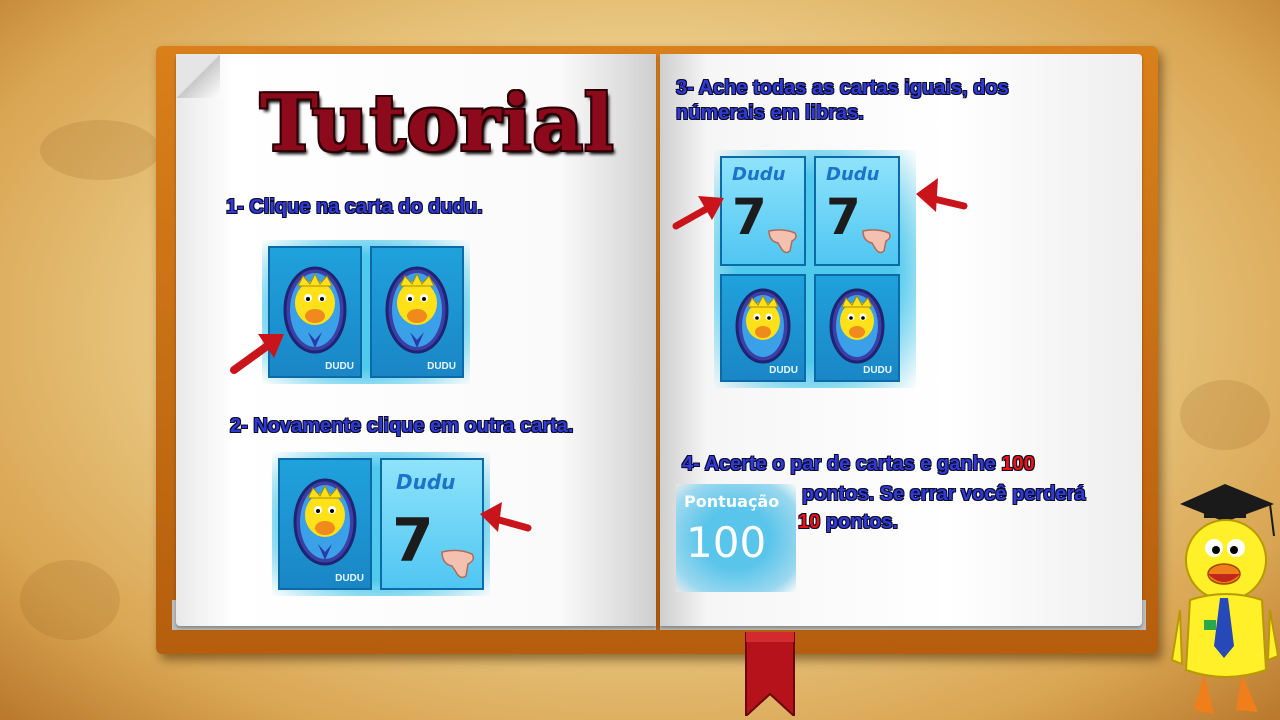 Image resolution: width=1280 pixels, height=720 pixels. Describe the element at coordinates (366, 312) in the screenshot. I see `step-1-cards: DUDU DUDU` at that location.